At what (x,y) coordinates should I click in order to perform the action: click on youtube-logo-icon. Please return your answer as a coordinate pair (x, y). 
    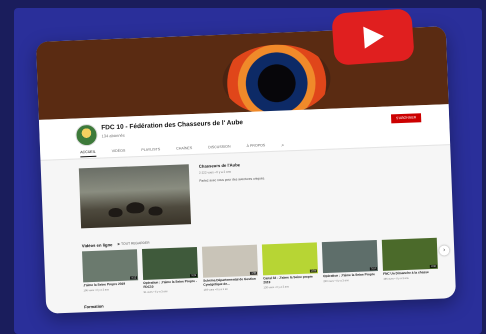
    Looking at the image, I should click on (373, 37).